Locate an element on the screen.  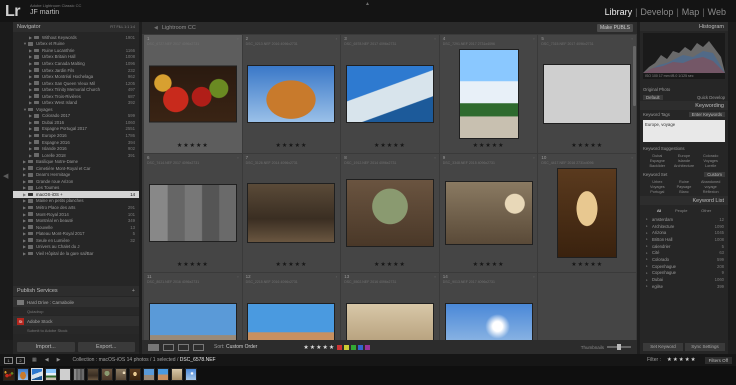
keyword-set-item: Blanc is located at coordinates (684, 192).